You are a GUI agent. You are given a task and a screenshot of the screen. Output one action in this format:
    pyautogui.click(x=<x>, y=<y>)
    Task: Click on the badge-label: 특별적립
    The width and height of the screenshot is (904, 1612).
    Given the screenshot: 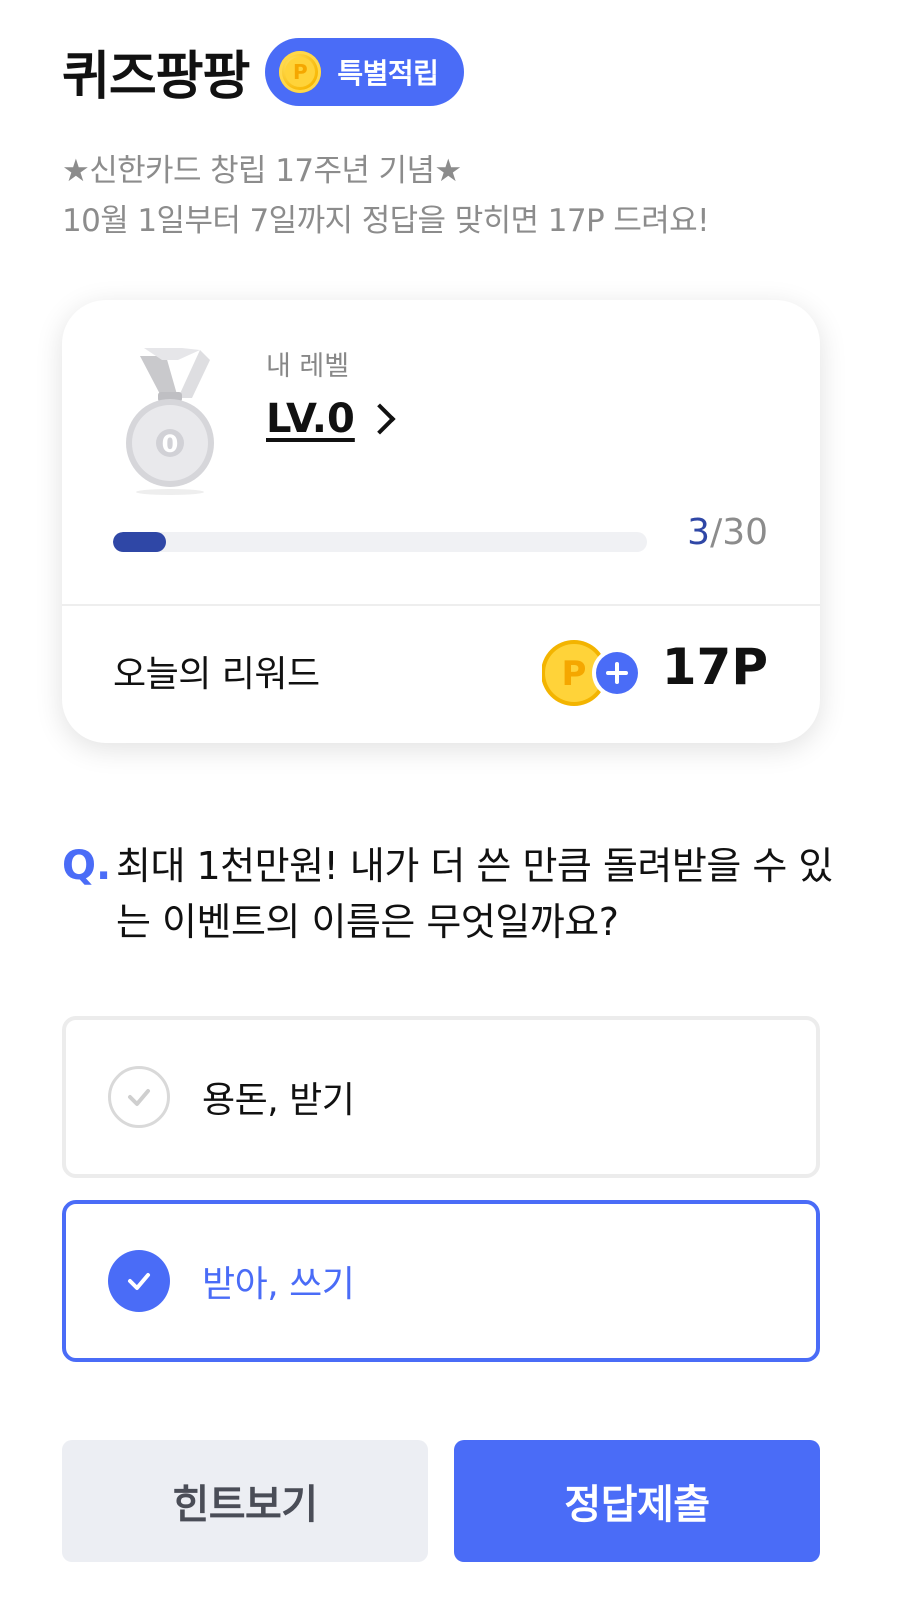 What is the action you would take?
    pyautogui.click(x=388, y=73)
    